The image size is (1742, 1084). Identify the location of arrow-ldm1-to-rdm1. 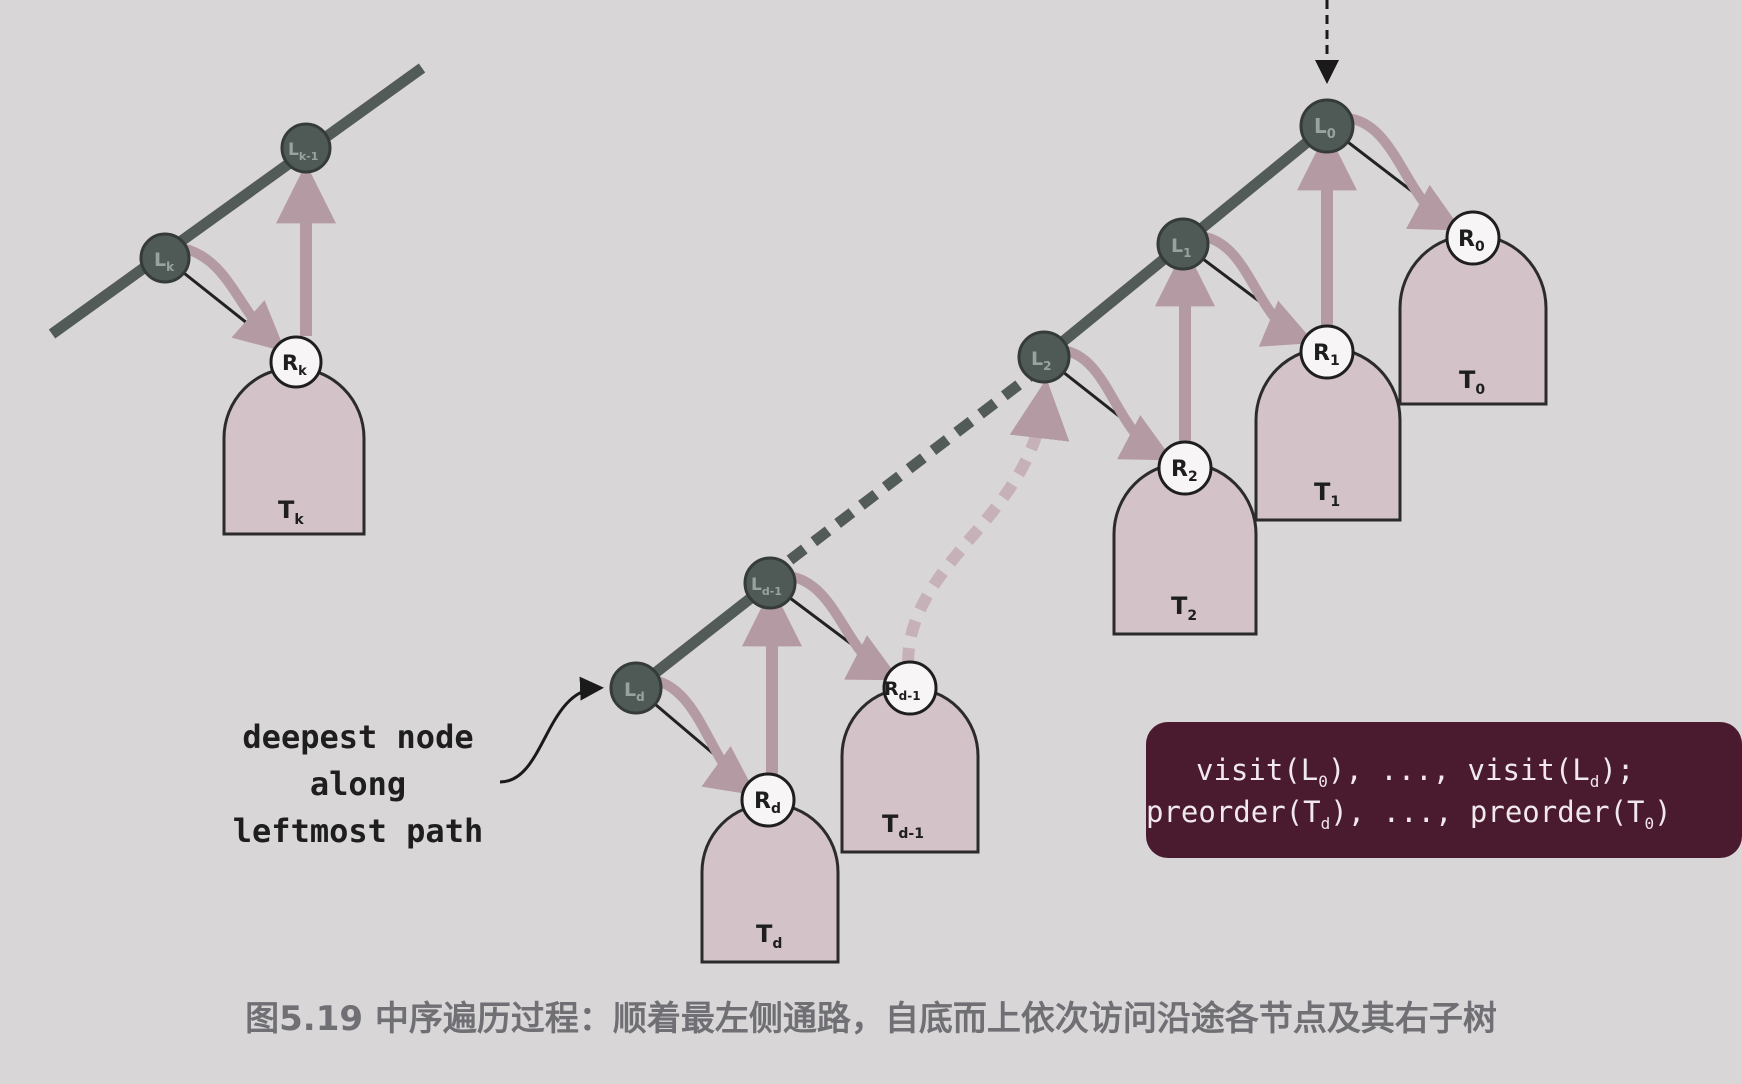
(843, 626).